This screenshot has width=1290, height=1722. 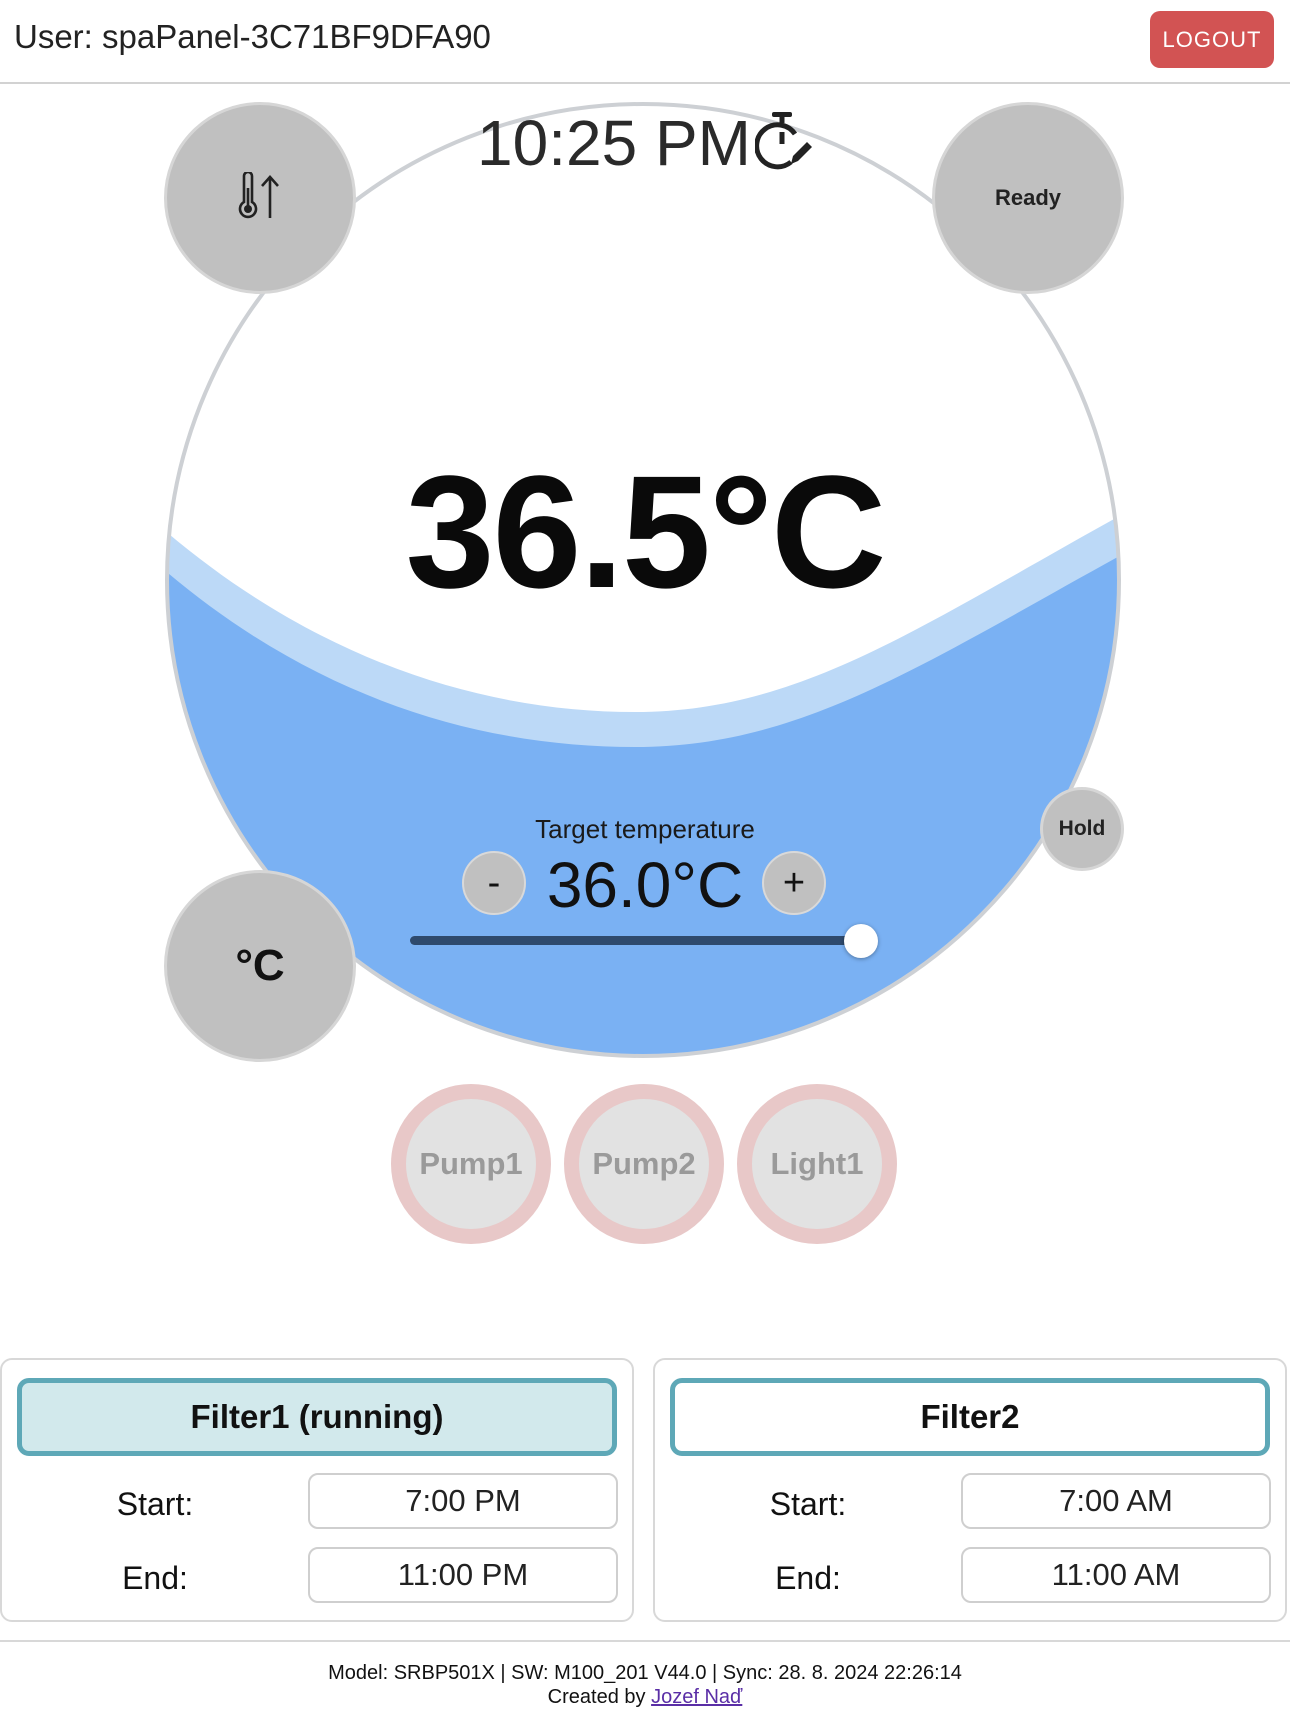 I want to click on filter2-title-button: Filter2, so click(x=970, y=1417).